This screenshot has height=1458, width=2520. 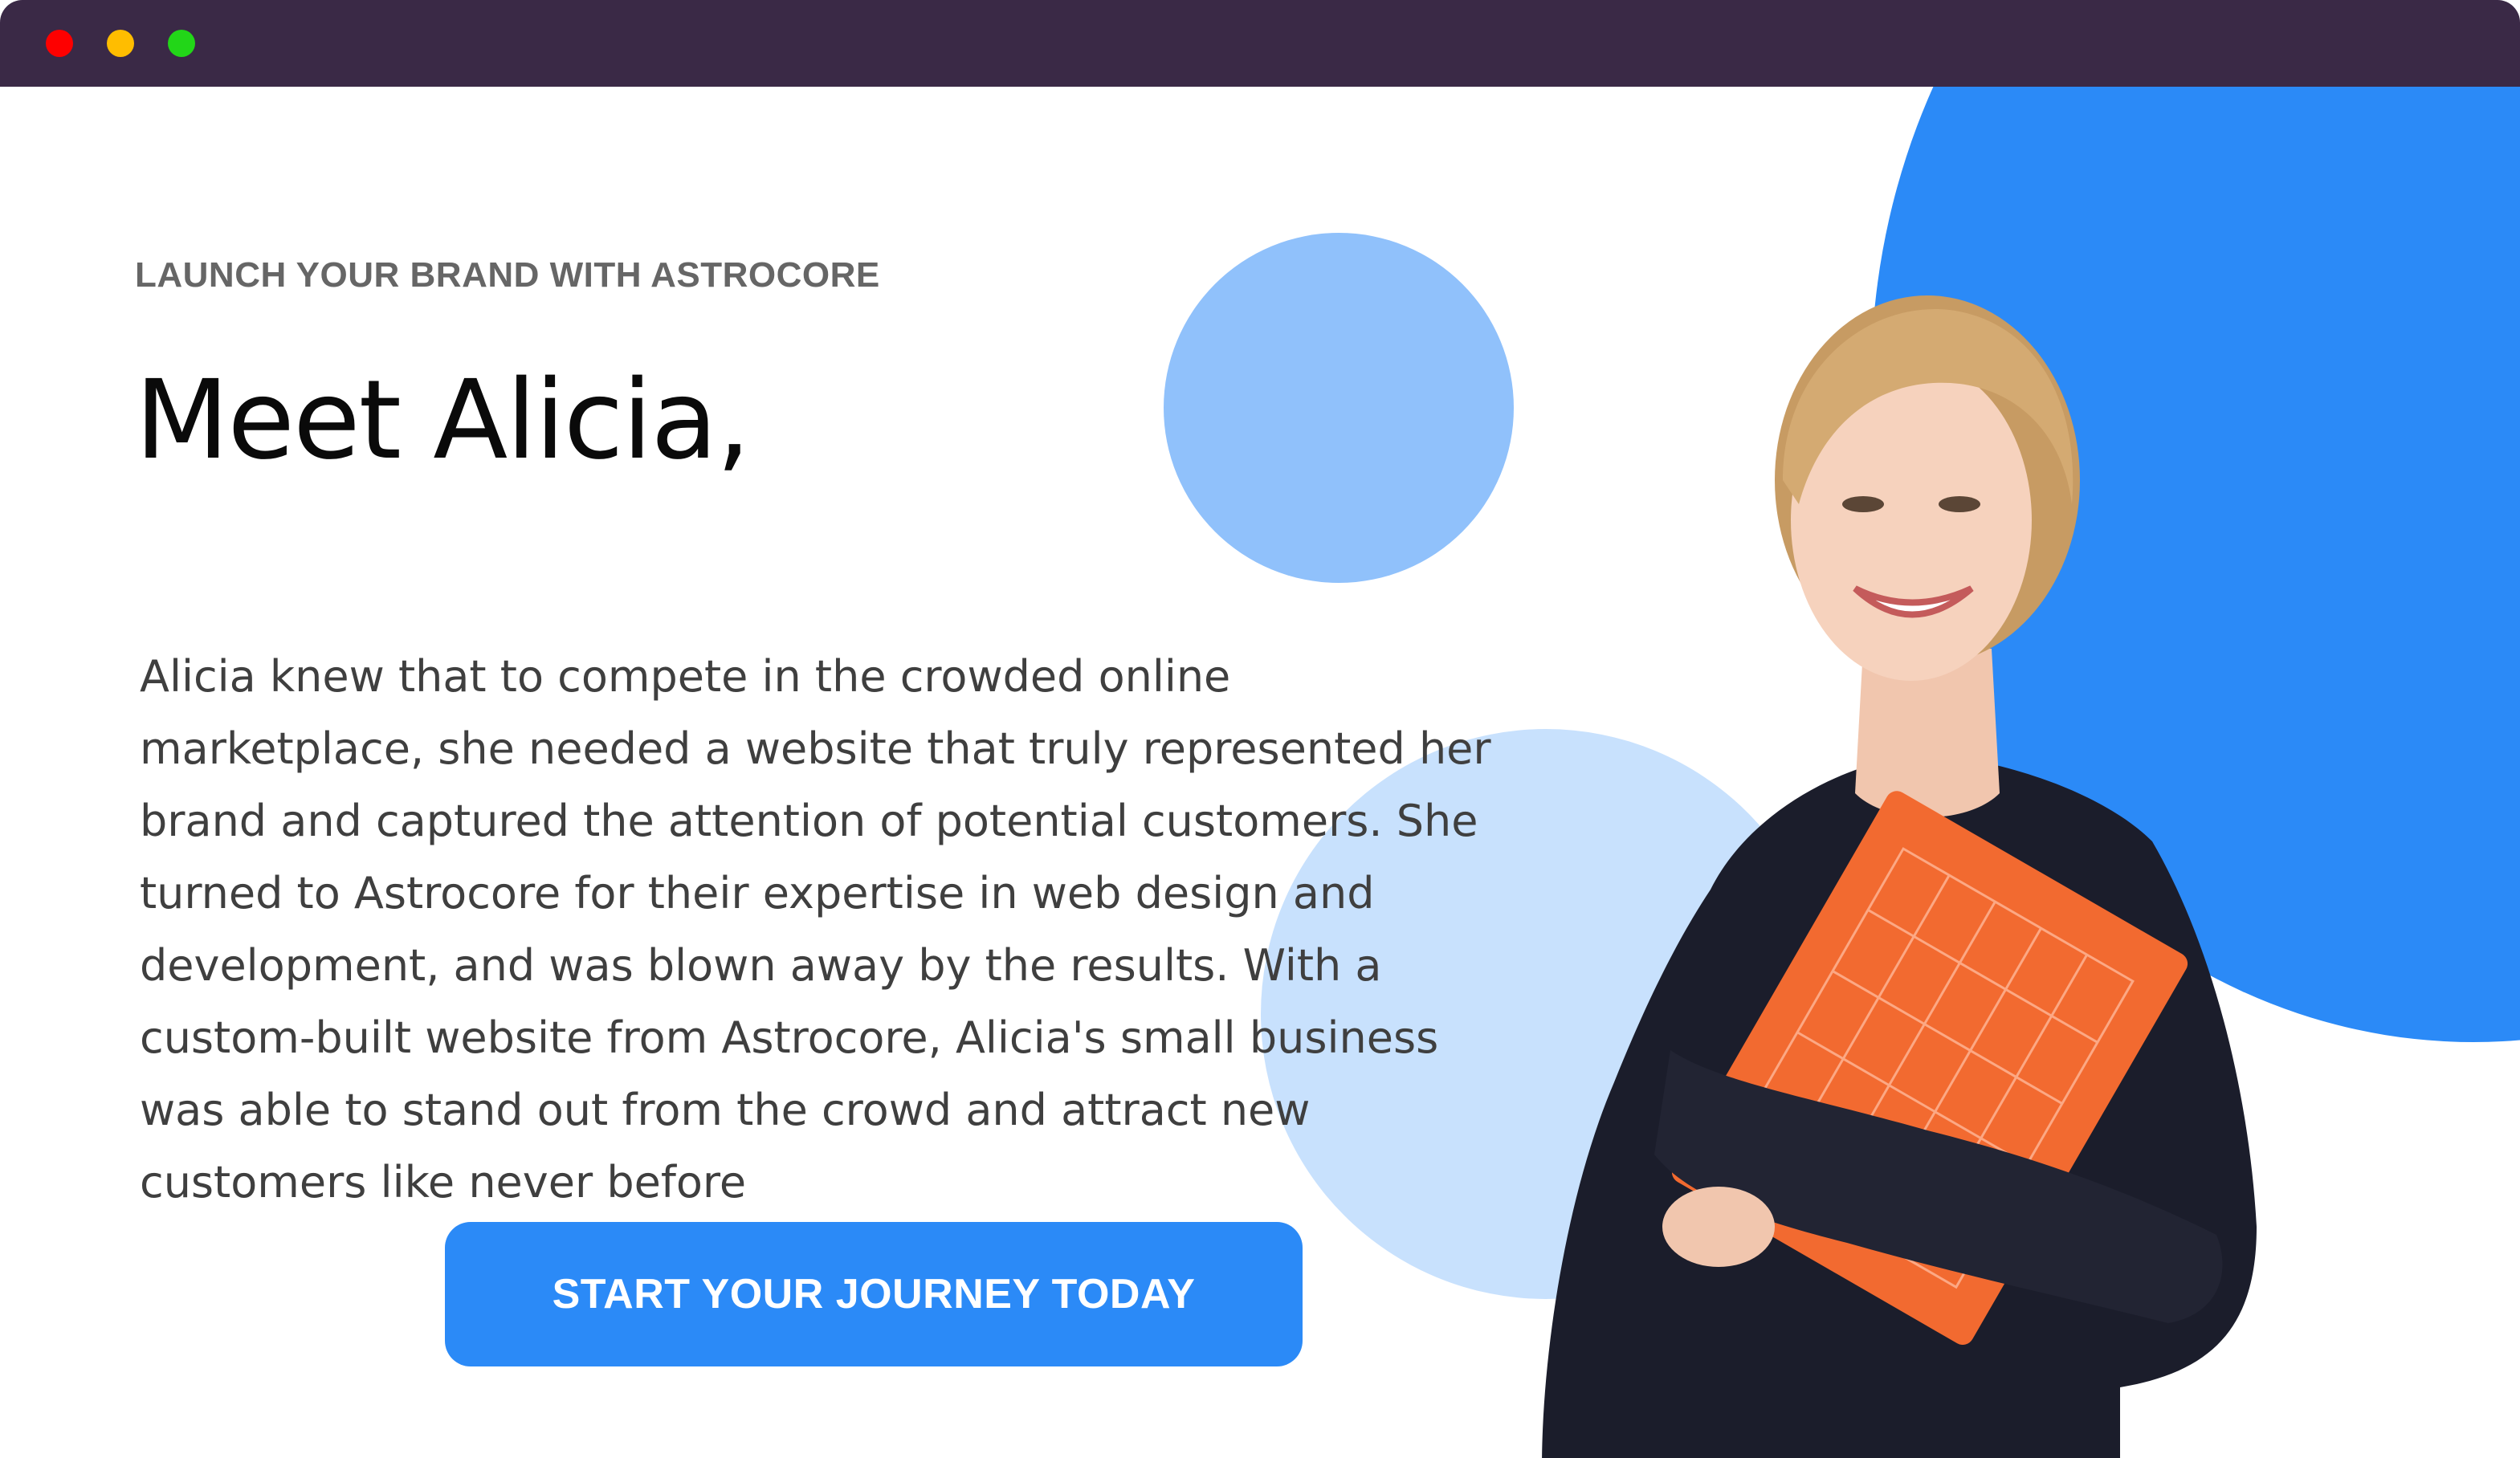 What do you see at coordinates (181, 43) in the screenshot?
I see `maximize-window-button` at bounding box center [181, 43].